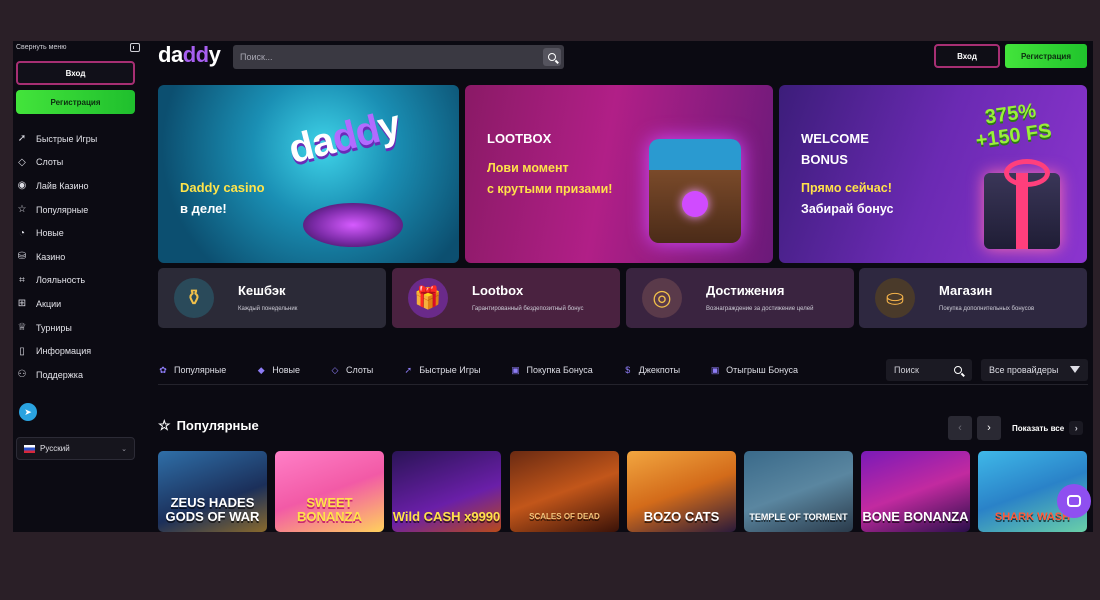  I want to click on collapse-menu: Свернуть меню, so click(78, 47).